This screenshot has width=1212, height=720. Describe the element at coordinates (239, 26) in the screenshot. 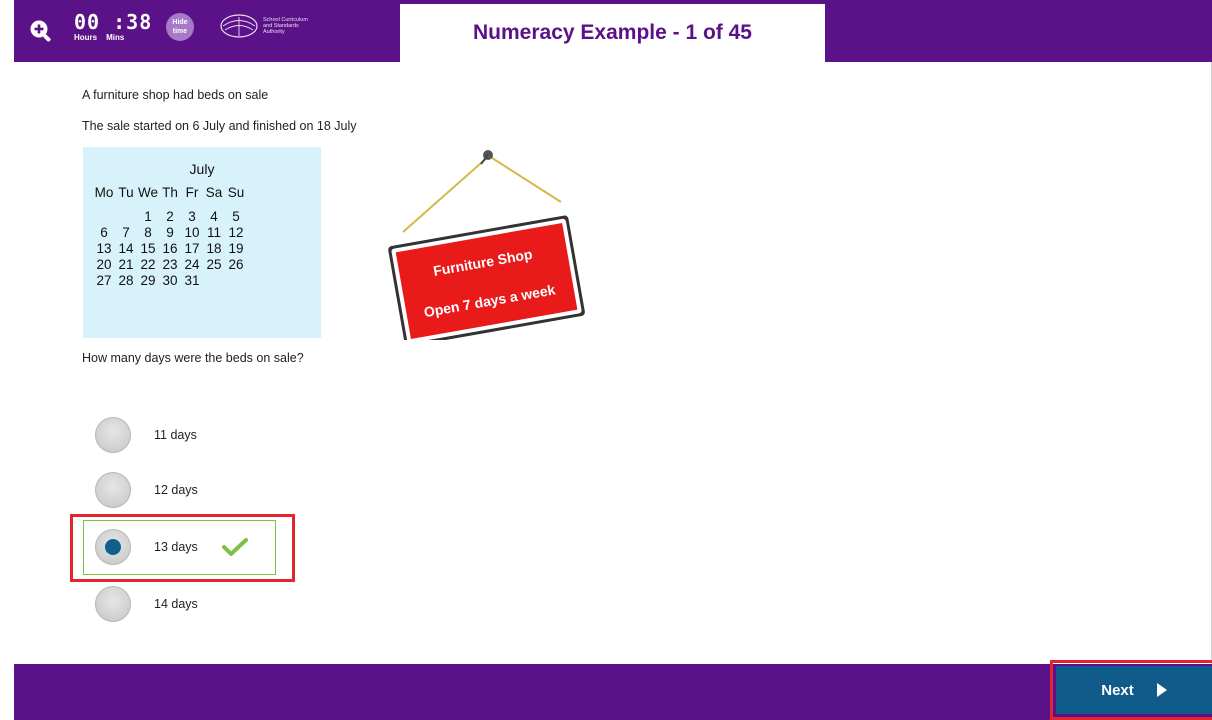

I see `scsa-emblem-icon` at that location.